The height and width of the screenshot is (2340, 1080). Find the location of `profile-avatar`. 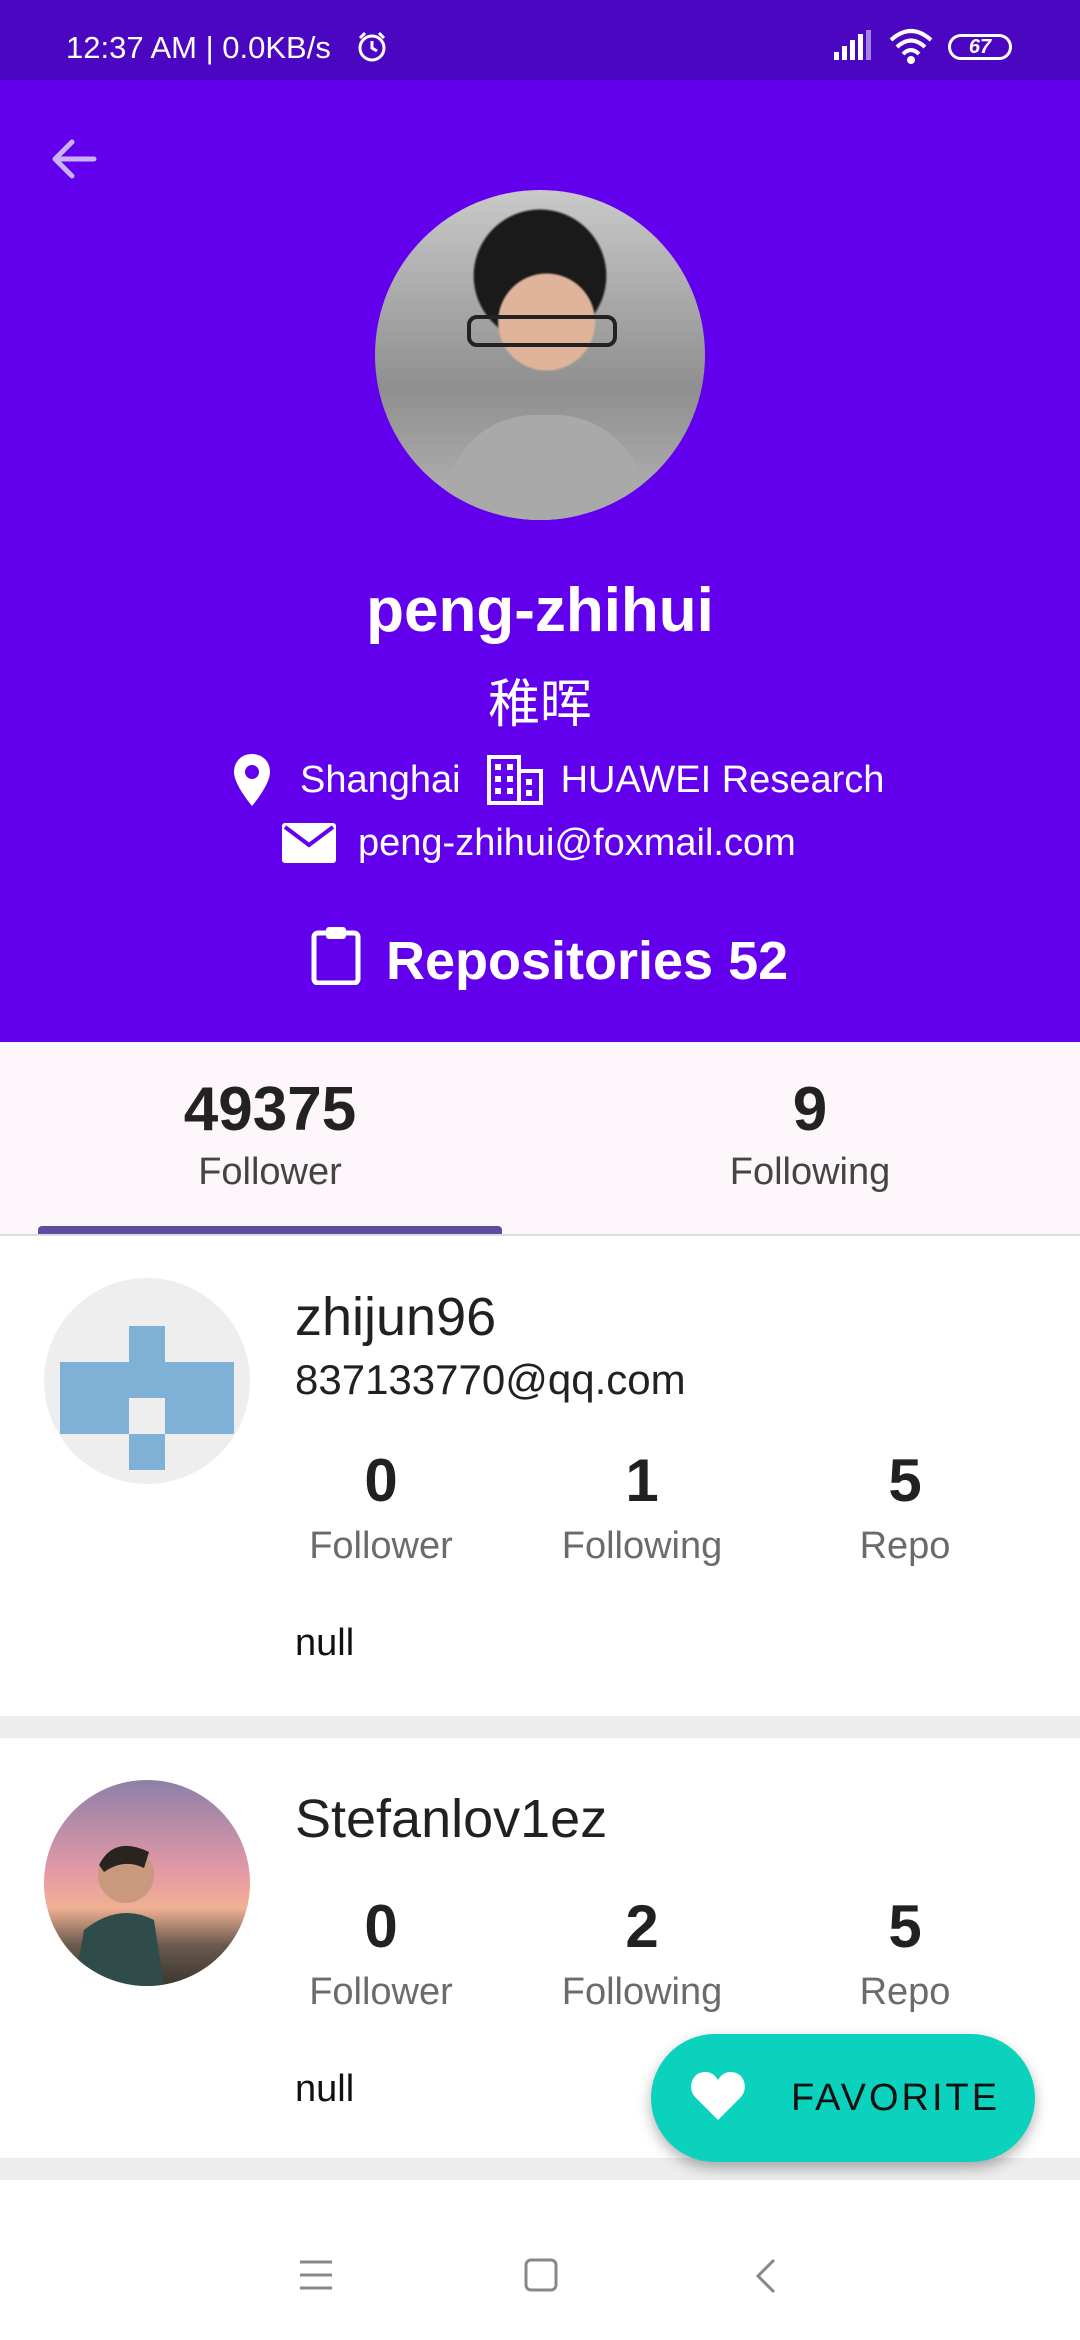

profile-avatar is located at coordinates (540, 355).